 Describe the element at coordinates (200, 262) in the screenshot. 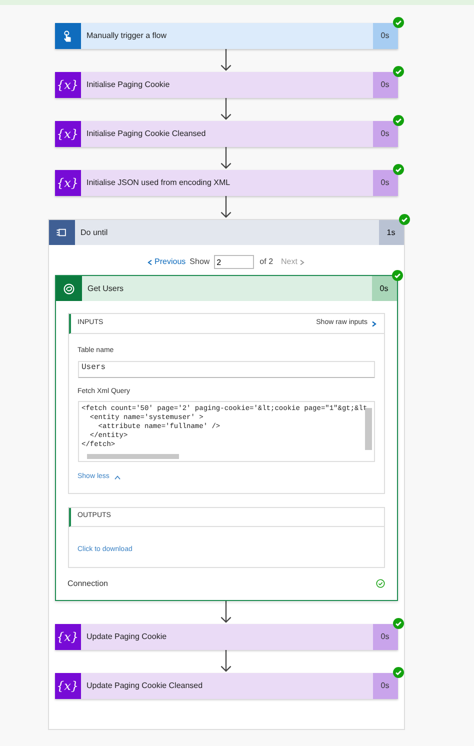

I see `show-label: Show` at that location.